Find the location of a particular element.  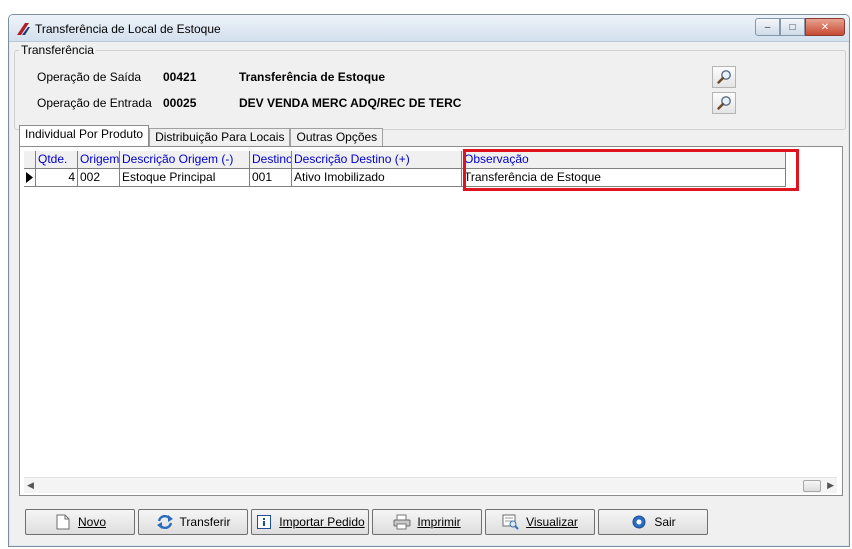

window-title: Transferência de Local de Estoque is located at coordinates (128, 29).